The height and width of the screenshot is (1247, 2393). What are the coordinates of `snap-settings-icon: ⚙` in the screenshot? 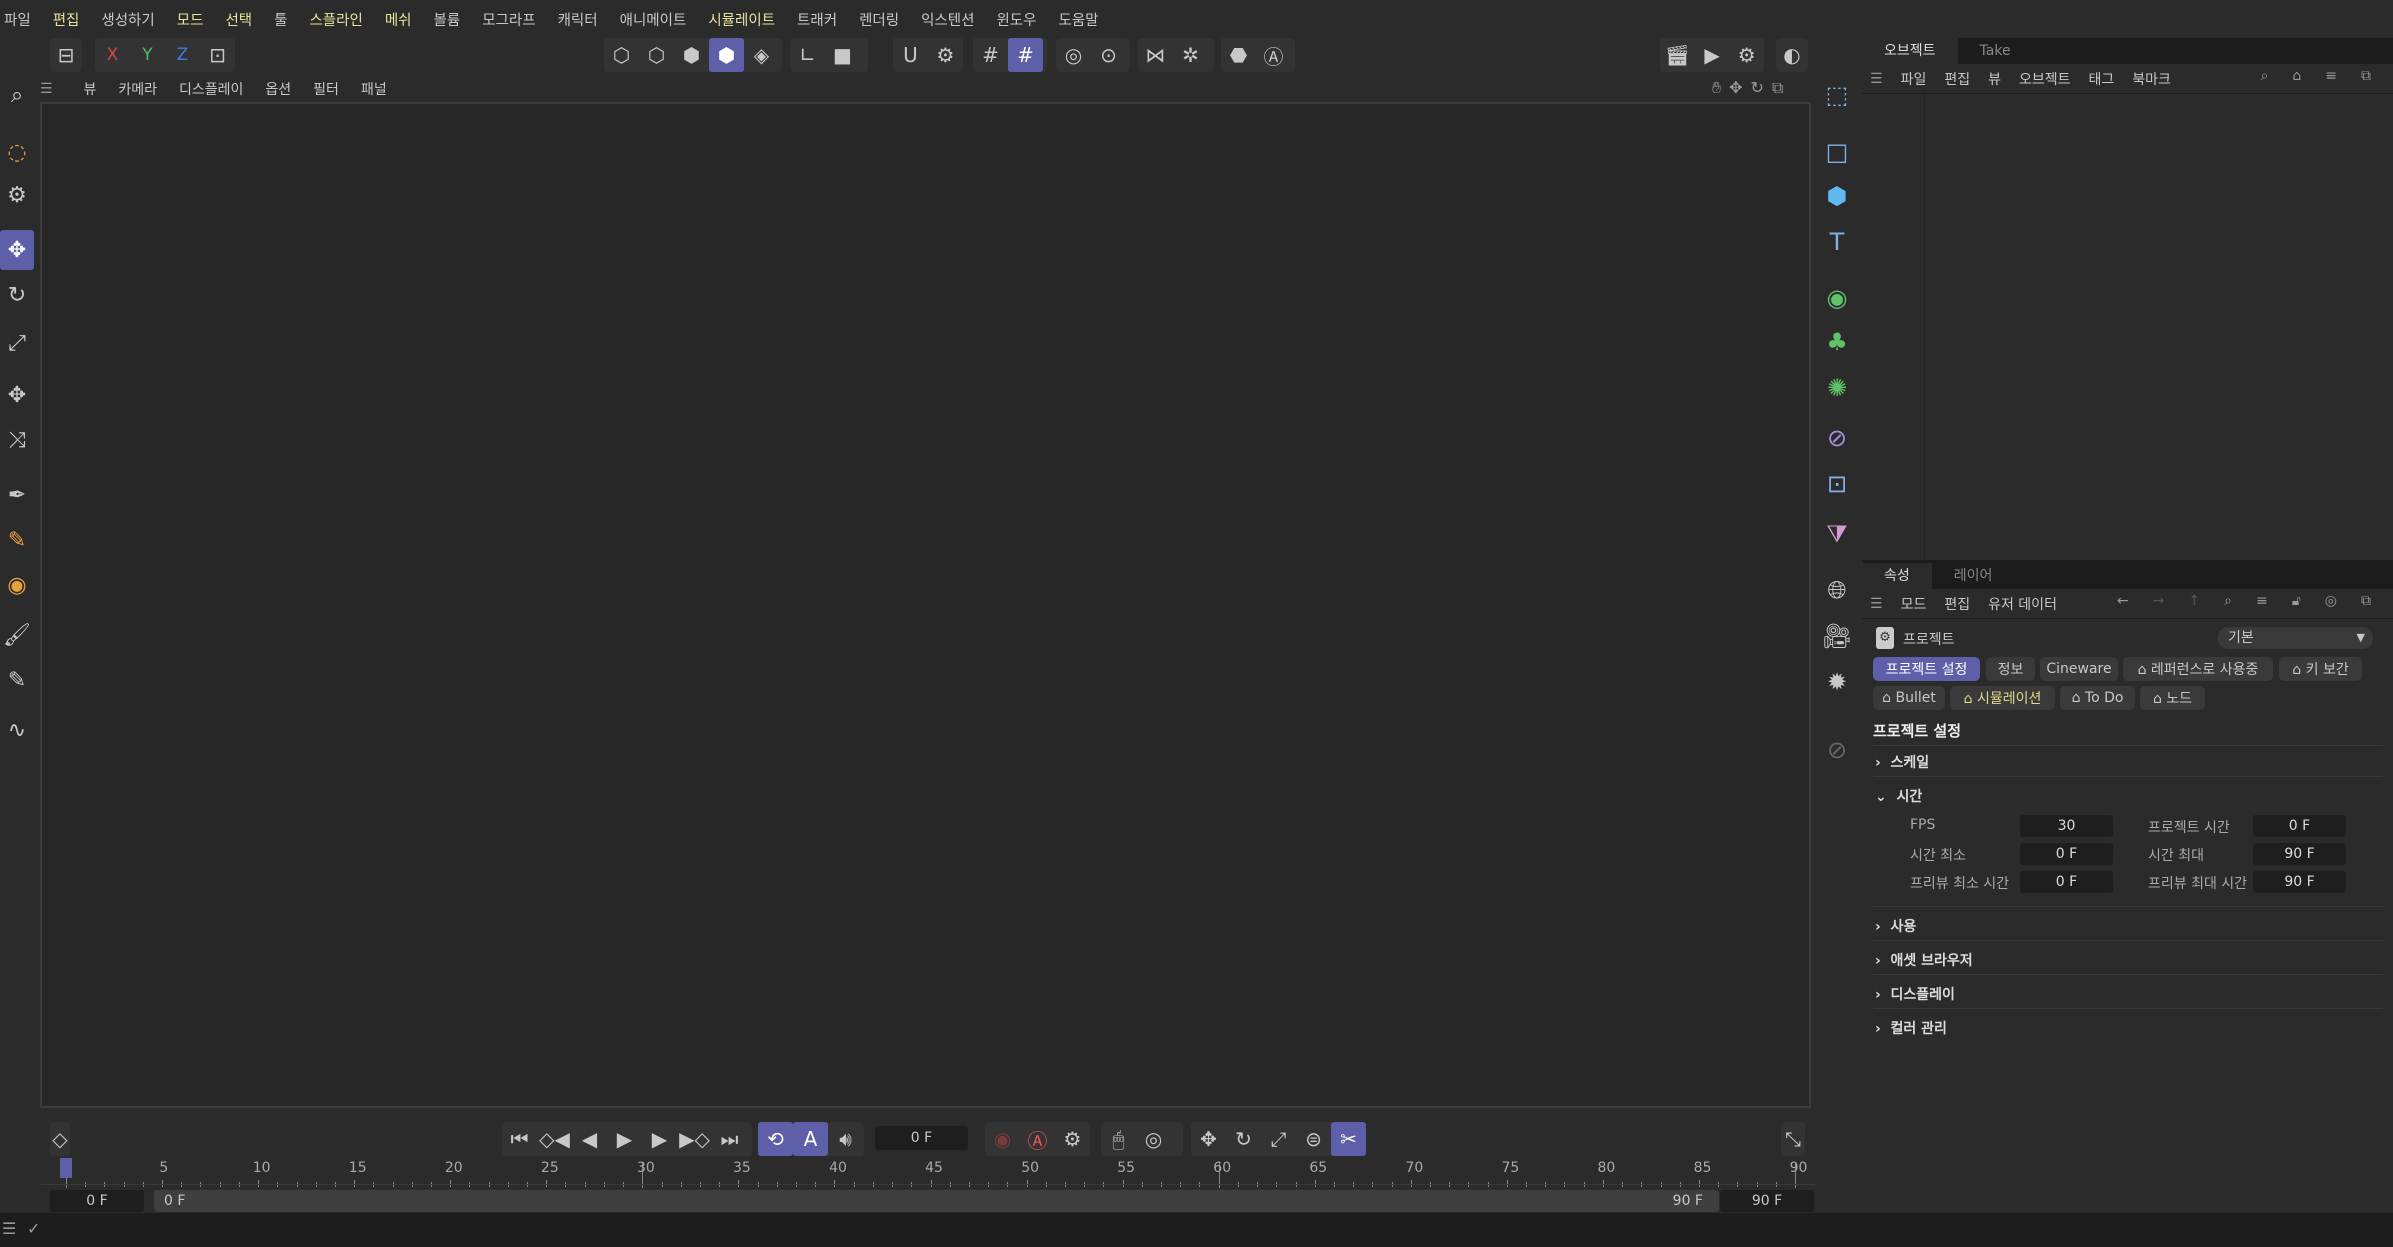 It's located at (945, 55).